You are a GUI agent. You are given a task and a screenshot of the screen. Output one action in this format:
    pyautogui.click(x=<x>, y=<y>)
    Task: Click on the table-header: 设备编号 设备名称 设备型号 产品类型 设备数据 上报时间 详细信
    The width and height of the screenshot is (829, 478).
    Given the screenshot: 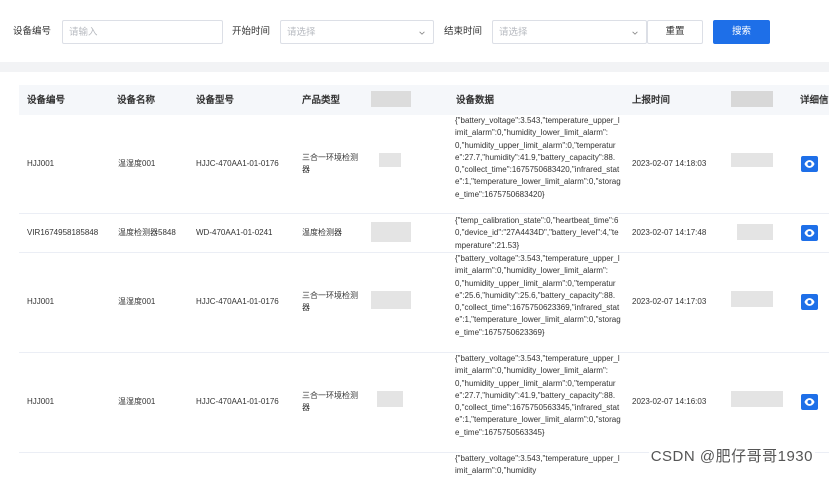 What is the action you would take?
    pyautogui.click(x=424, y=100)
    